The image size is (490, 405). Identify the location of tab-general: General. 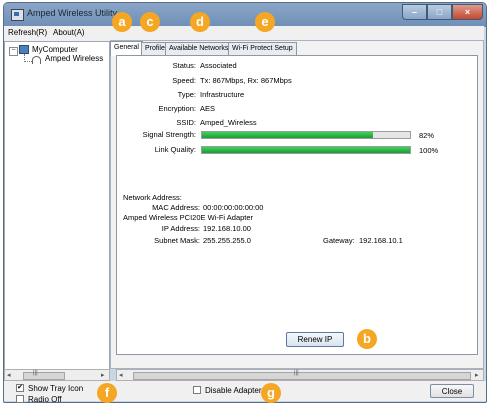
(126, 48).